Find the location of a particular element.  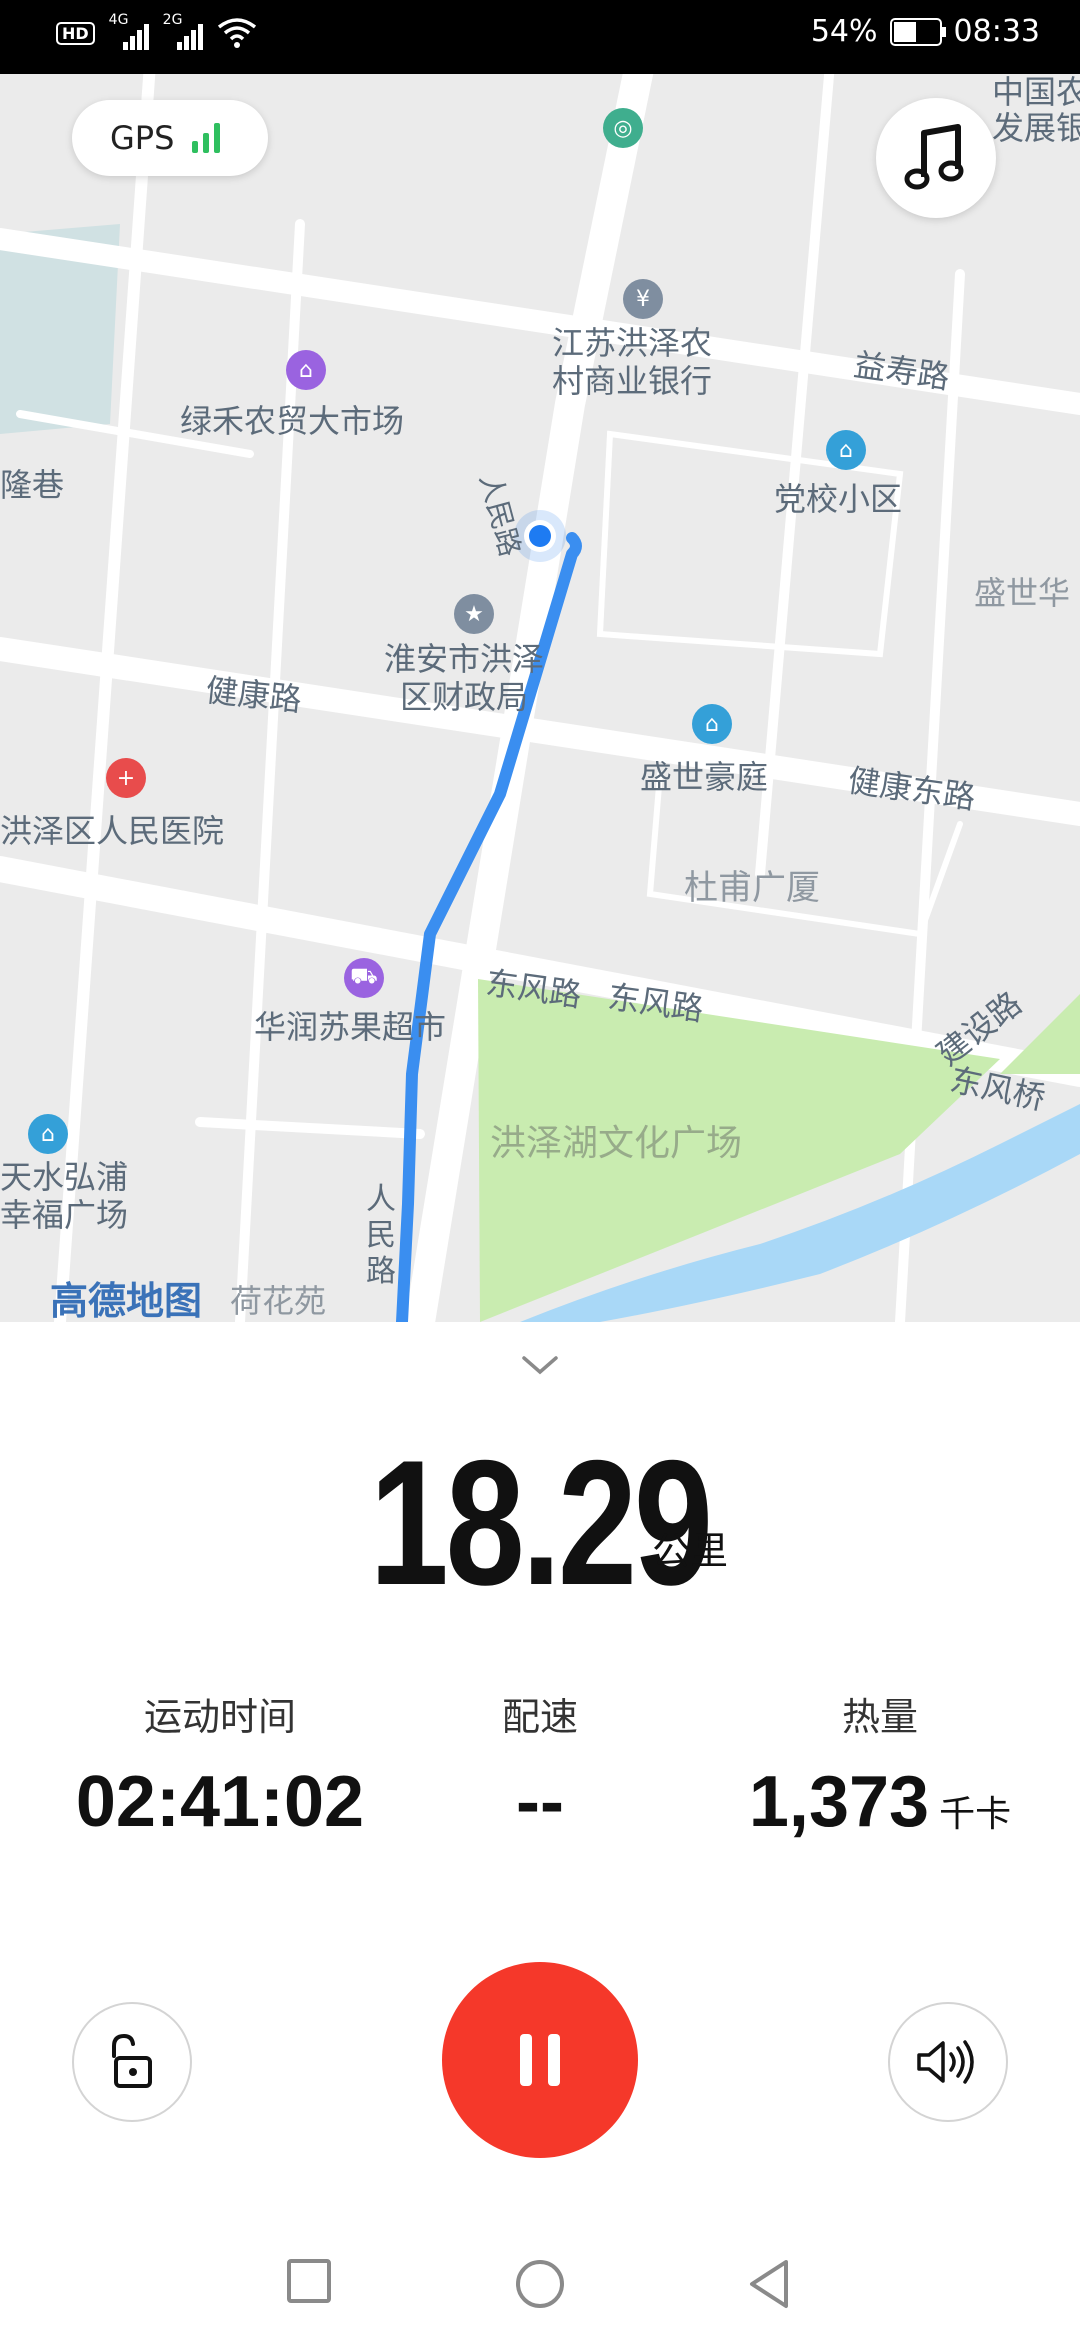

music-note-icon is located at coordinates (934, 157).